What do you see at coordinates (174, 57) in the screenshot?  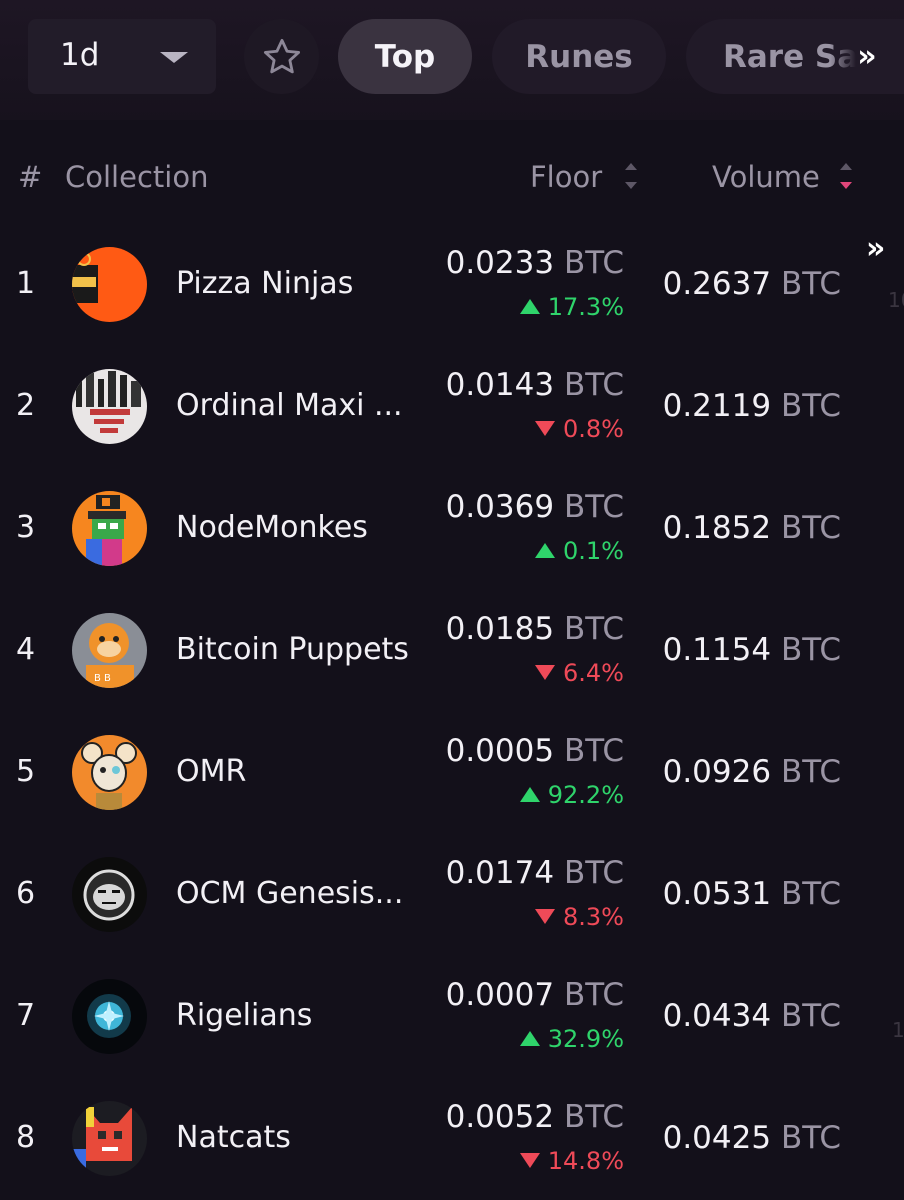 I see `caret-down-icon` at bounding box center [174, 57].